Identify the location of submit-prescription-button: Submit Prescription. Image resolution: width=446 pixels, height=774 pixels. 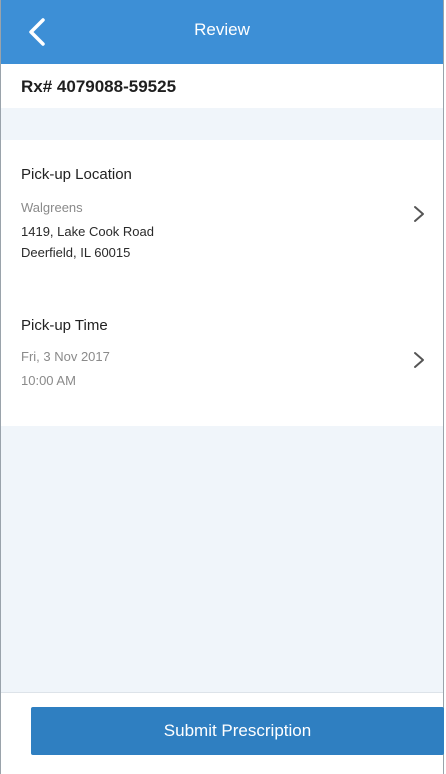
(237, 731).